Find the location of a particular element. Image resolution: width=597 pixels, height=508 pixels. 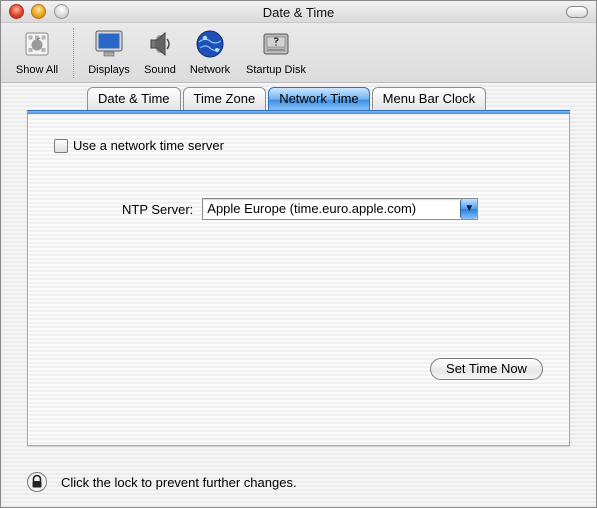

set-time-now-button: Set Time Now is located at coordinates (486, 369).